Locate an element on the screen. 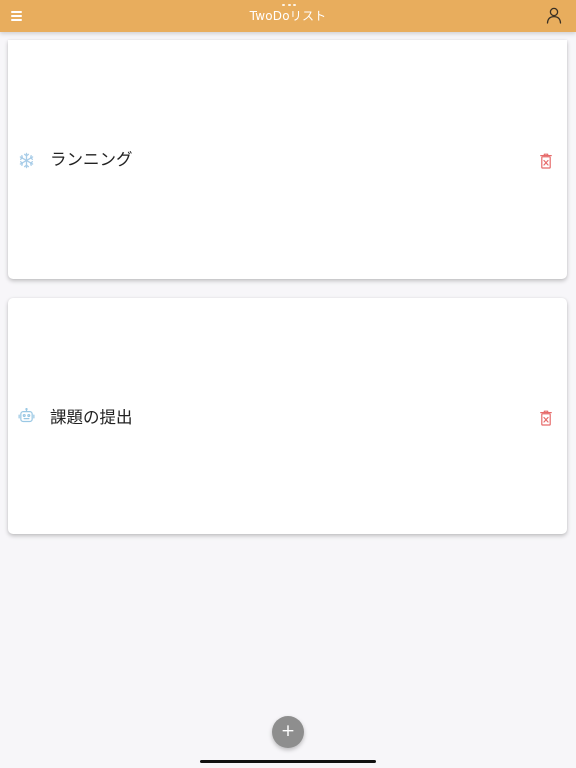 Image resolution: width=576 pixels, height=768 pixels. robot-icon is located at coordinates (26, 415).